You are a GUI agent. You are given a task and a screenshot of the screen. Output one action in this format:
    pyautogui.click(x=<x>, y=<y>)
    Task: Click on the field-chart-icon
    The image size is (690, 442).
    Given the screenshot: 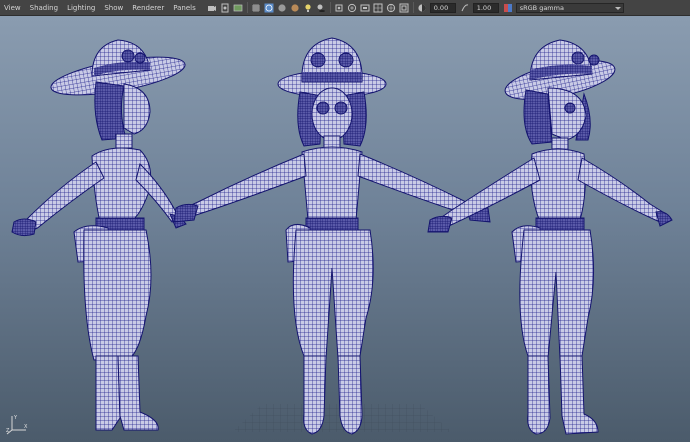 What is the action you would take?
    pyautogui.click(x=404, y=8)
    